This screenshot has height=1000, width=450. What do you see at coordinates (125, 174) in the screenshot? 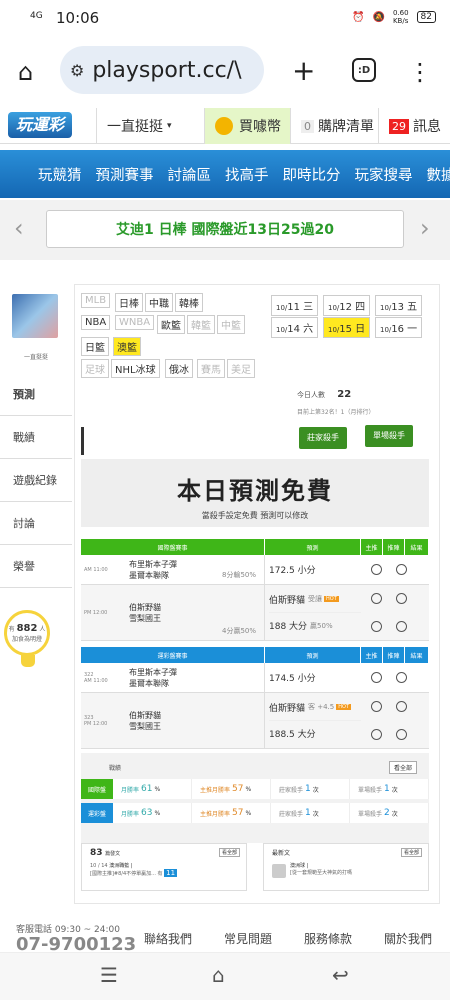
I see `nav-item: 預測賽事` at bounding box center [125, 174].